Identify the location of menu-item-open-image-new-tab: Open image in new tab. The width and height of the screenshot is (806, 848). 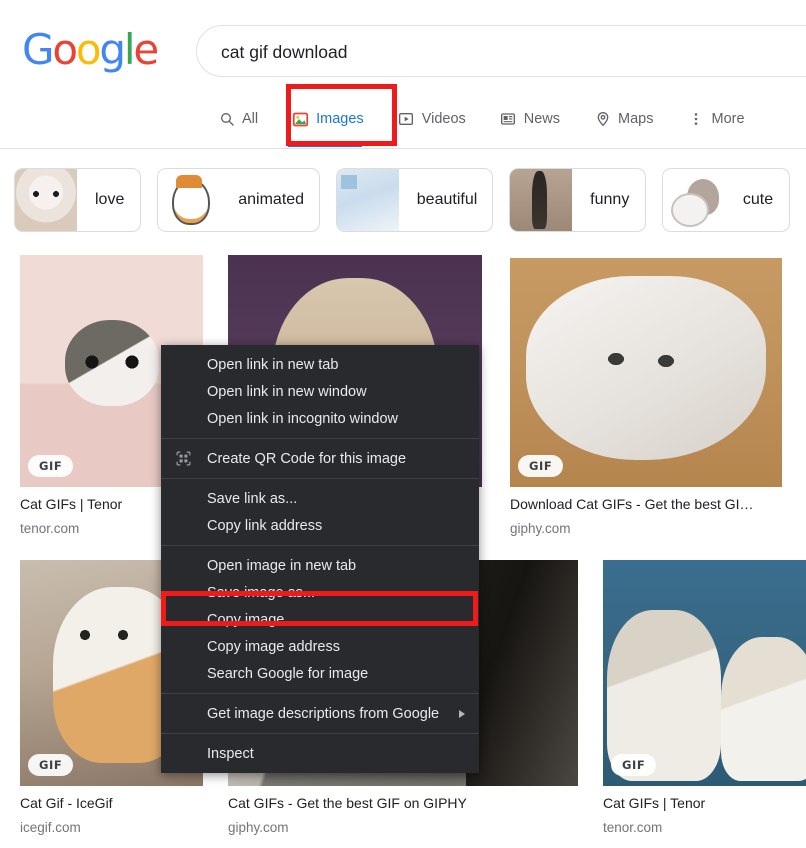
(320, 565).